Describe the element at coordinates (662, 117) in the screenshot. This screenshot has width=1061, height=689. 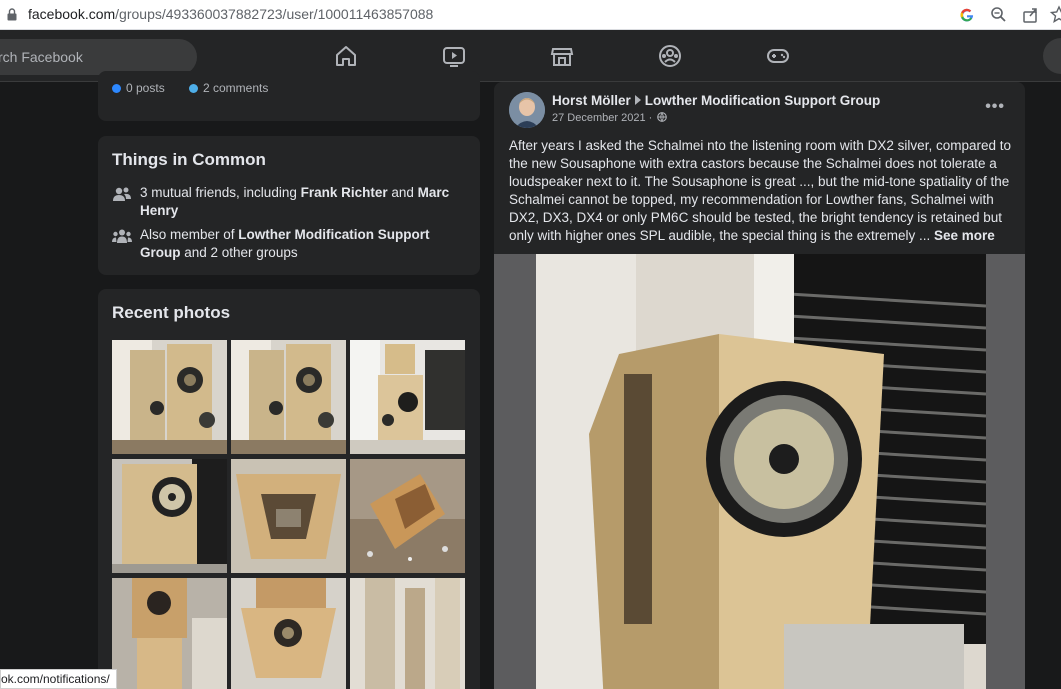
I see `globe-icon` at that location.